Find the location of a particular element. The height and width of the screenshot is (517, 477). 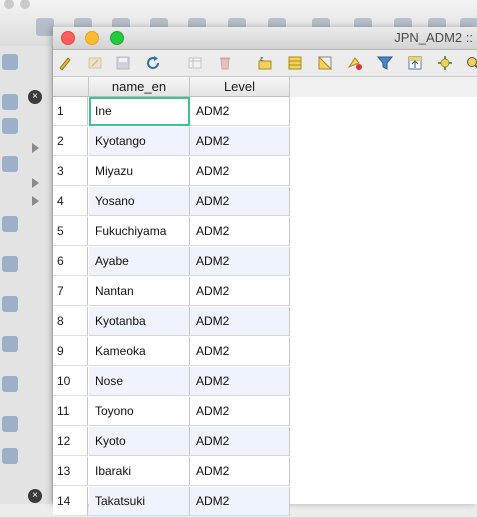

cell-name-en: Yosano is located at coordinates (139, 201).